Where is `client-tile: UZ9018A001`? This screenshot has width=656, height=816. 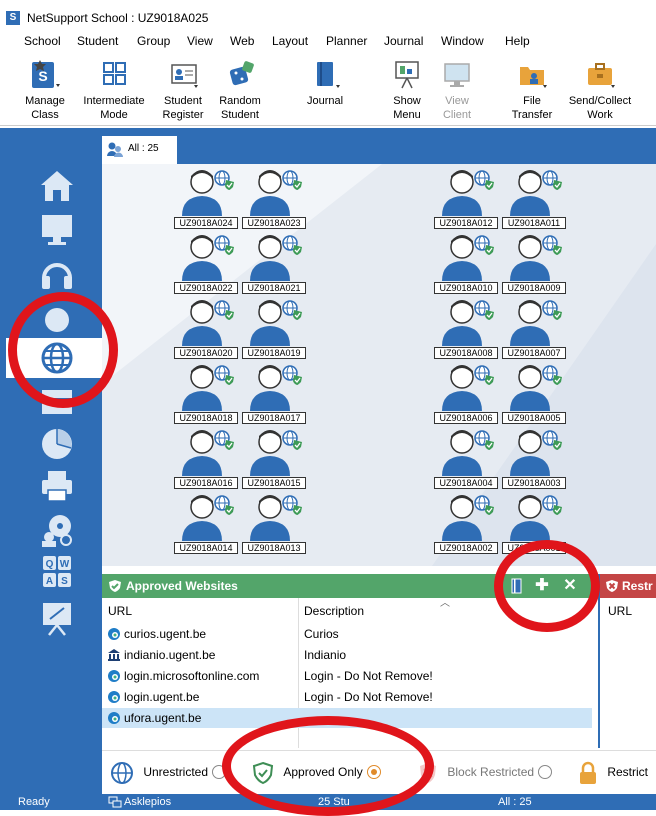
client-tile: UZ9018A001 is located at coordinates (534, 521).